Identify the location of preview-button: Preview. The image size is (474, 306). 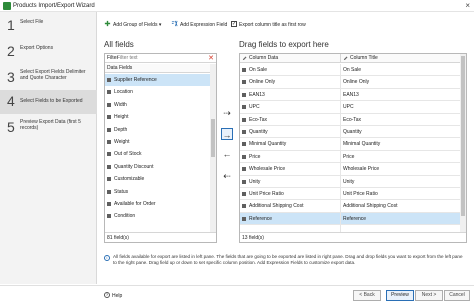
(400, 295).